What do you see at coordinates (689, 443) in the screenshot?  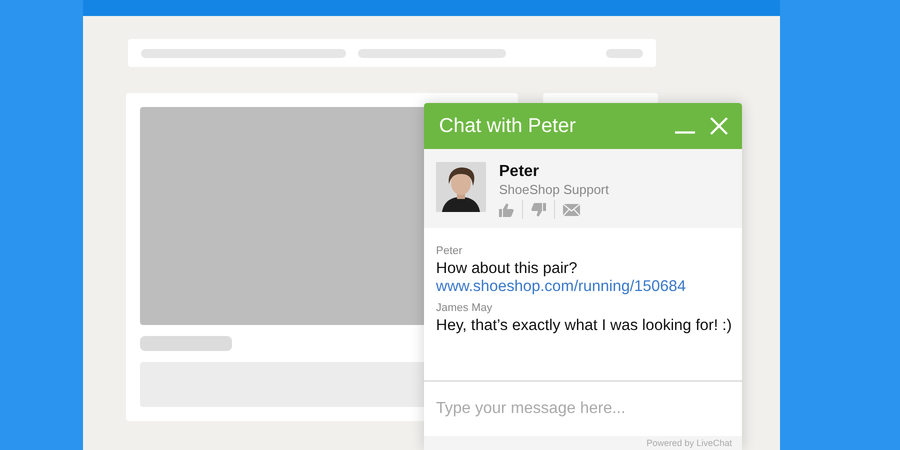 I see `powered-by-text: Powered by LiveChat` at bounding box center [689, 443].